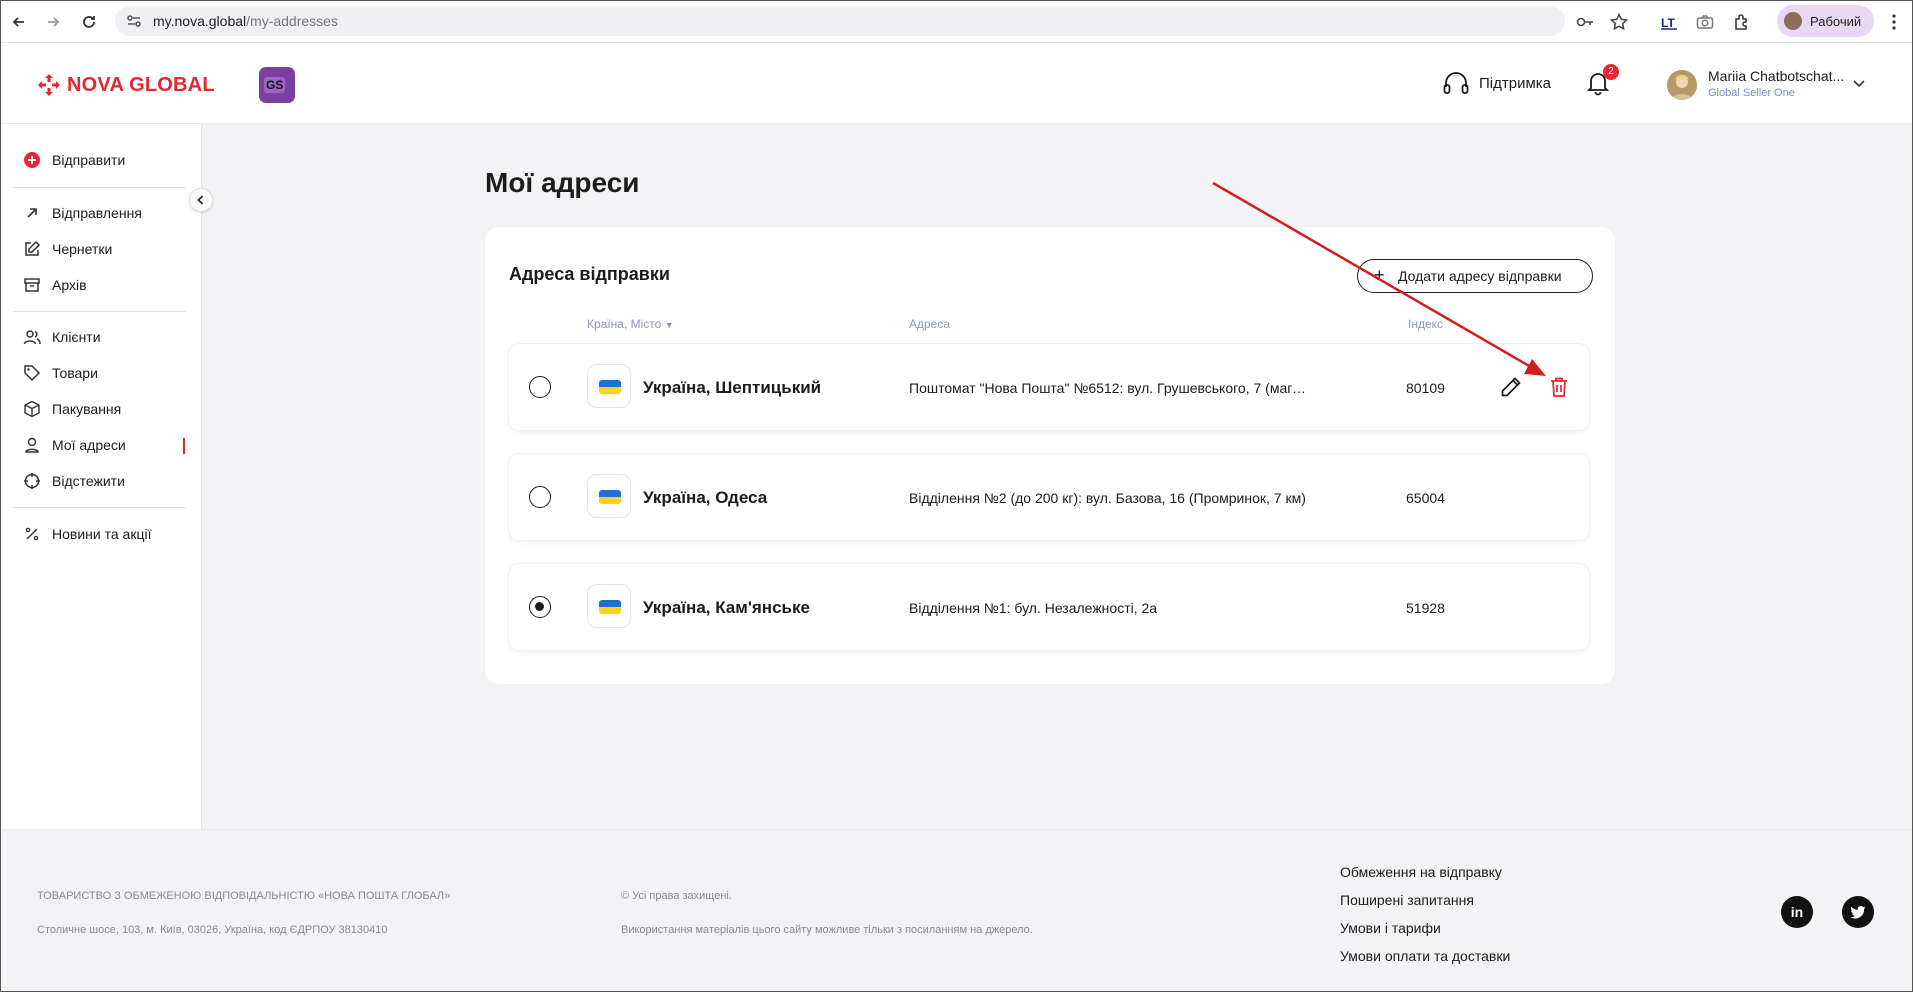  What do you see at coordinates (1456, 83) in the screenshot?
I see `headset-icon` at bounding box center [1456, 83].